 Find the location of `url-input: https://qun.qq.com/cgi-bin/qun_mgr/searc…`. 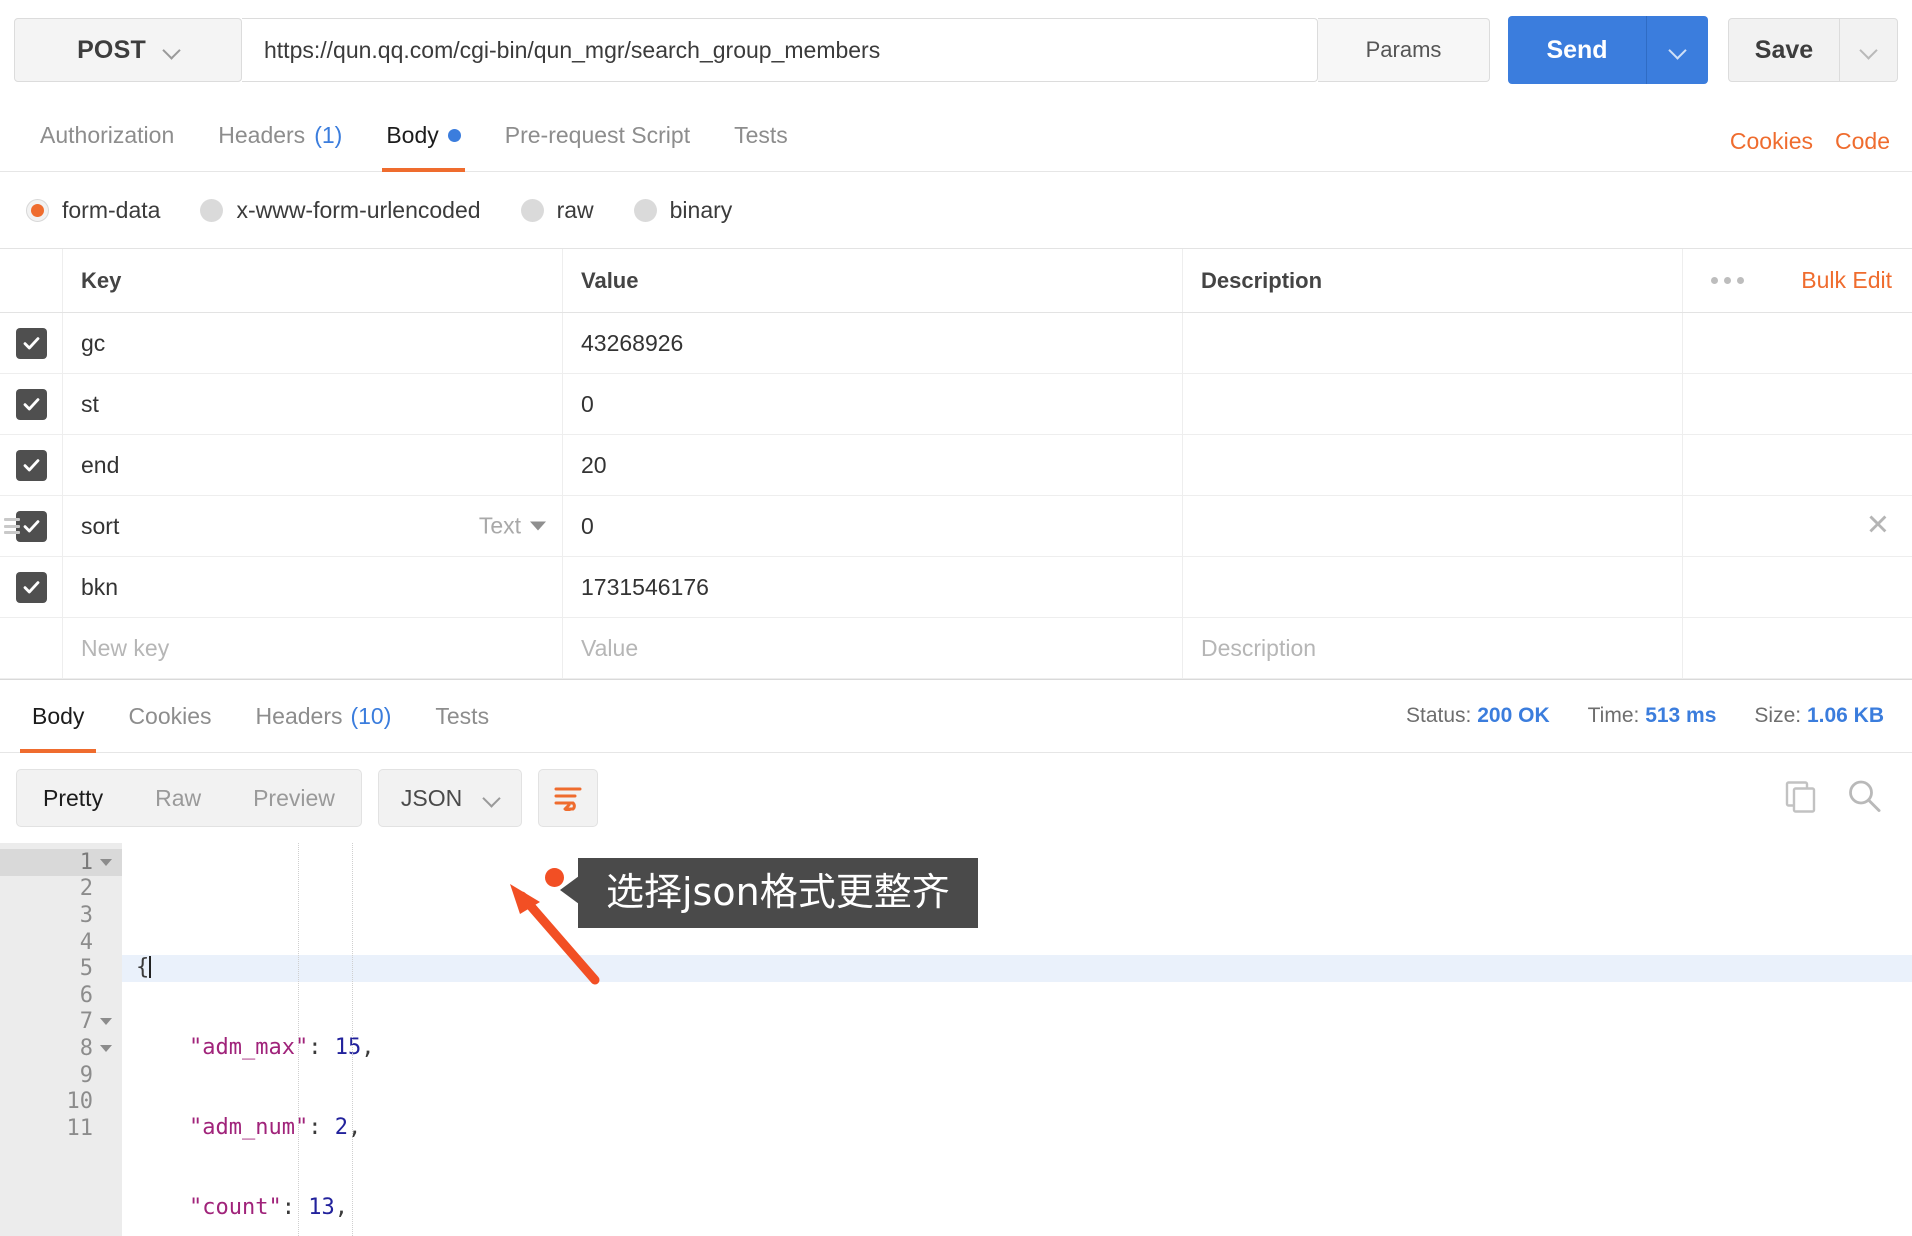

url-input: https://qun.qq.com/cgi-bin/qun_mgr/searc… is located at coordinates (780, 50).